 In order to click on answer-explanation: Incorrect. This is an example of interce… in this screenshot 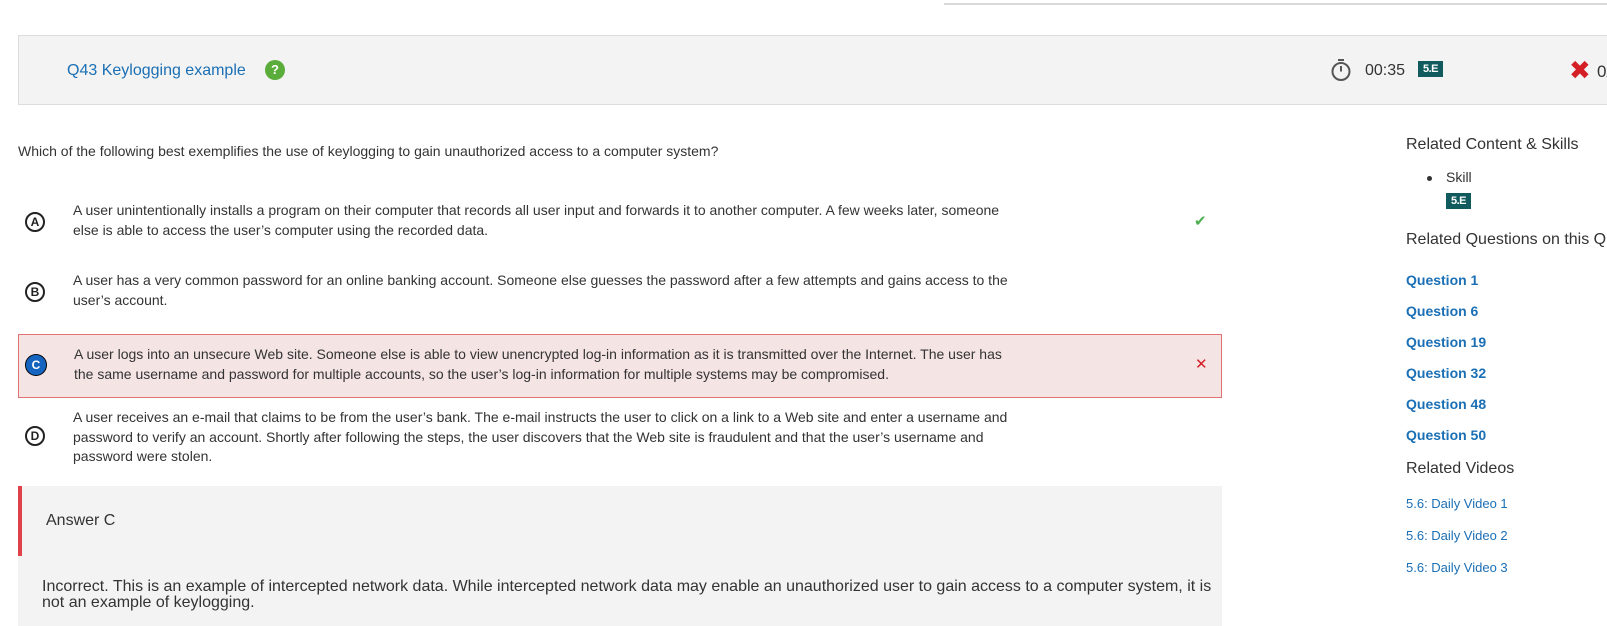, I will do `click(627, 594)`.